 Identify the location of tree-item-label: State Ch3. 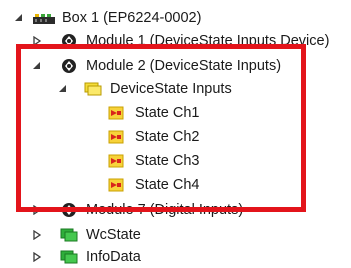
(167, 161).